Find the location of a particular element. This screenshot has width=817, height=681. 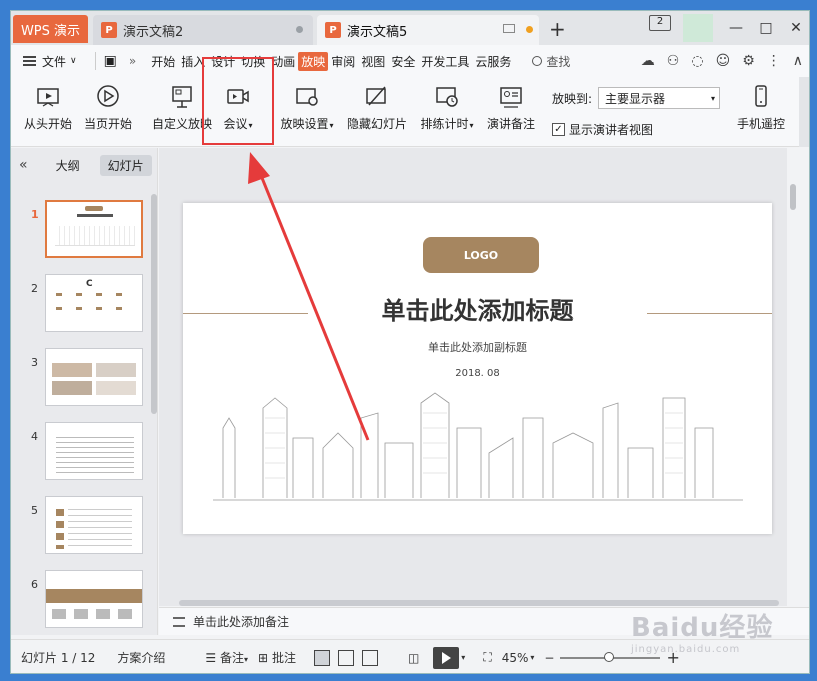

hide-slide-label: 隐藏幻灯片 is located at coordinates (376, 124).